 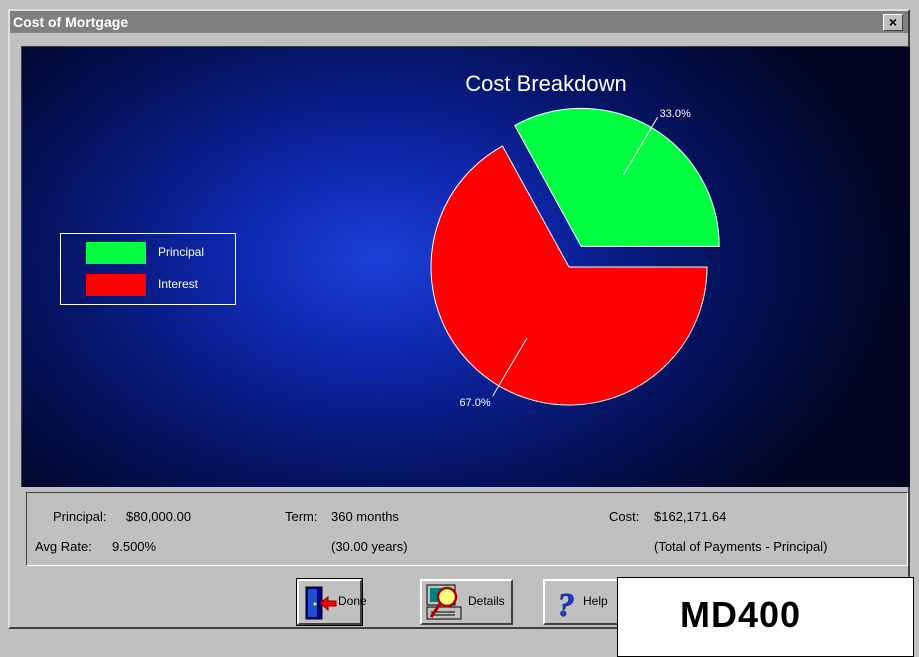 I want to click on help-label: Help, so click(x=595, y=601).